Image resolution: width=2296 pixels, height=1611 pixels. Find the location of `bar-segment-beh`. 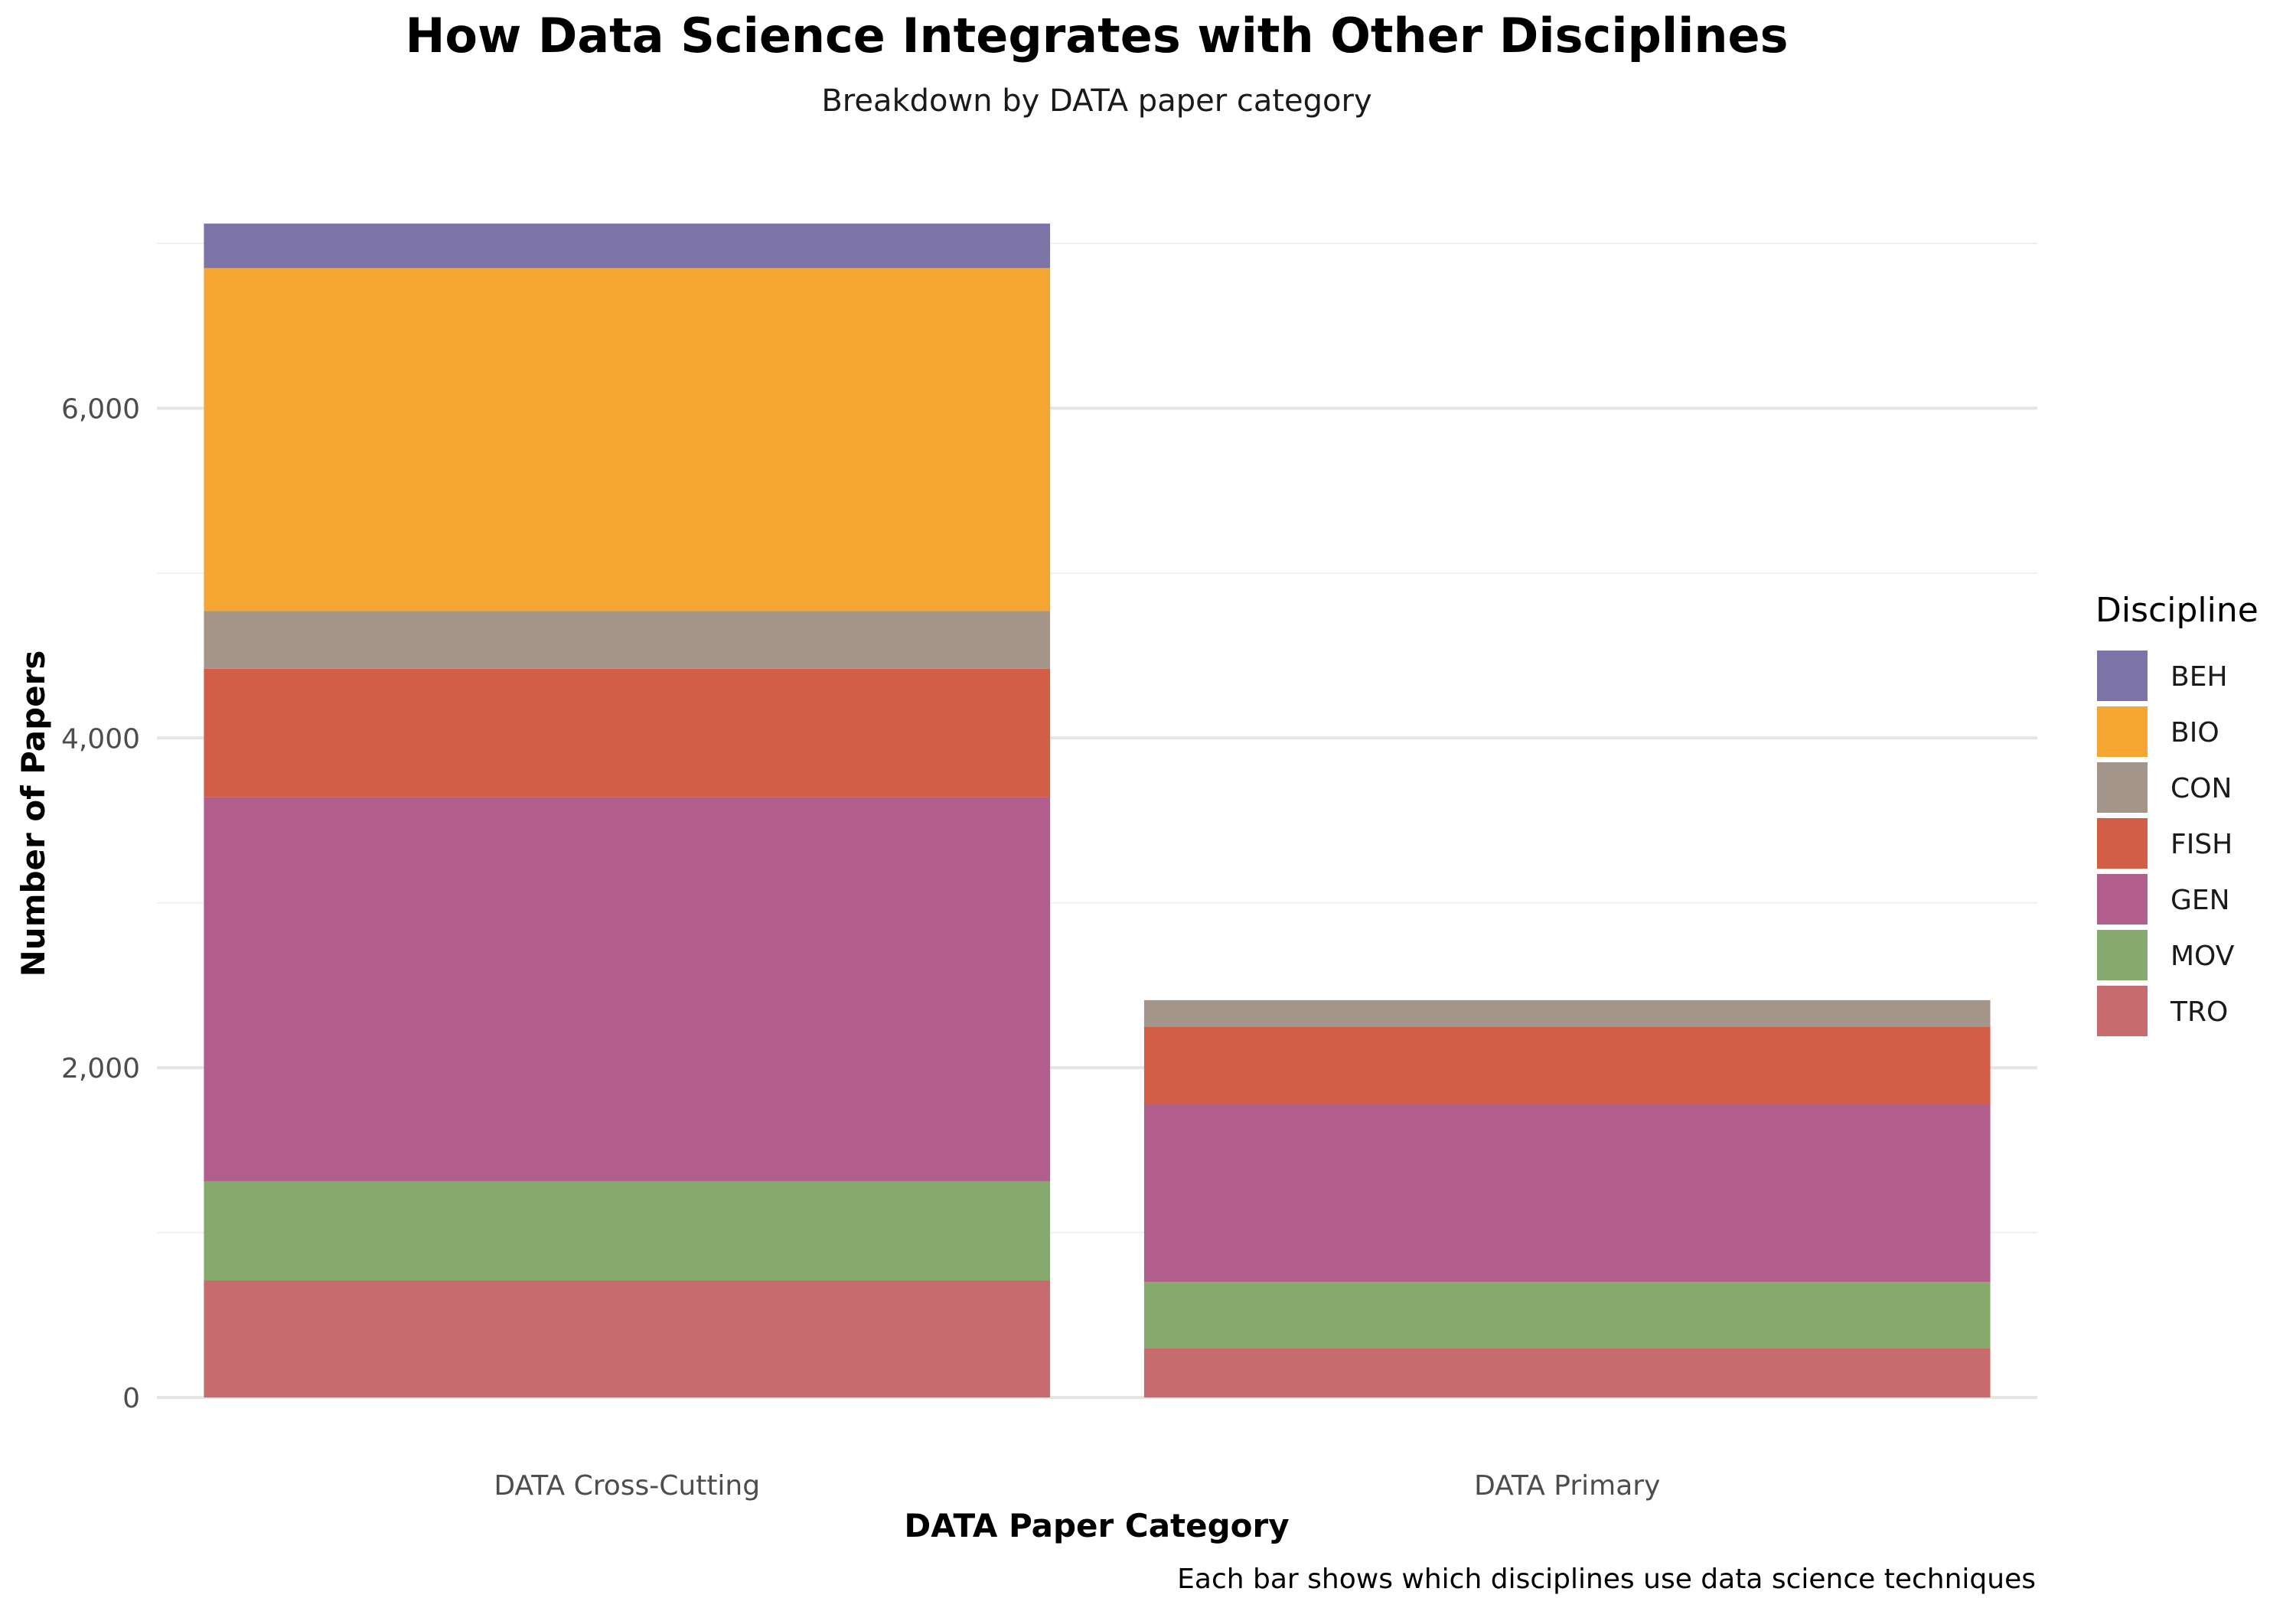

bar-segment-beh is located at coordinates (627, 246).